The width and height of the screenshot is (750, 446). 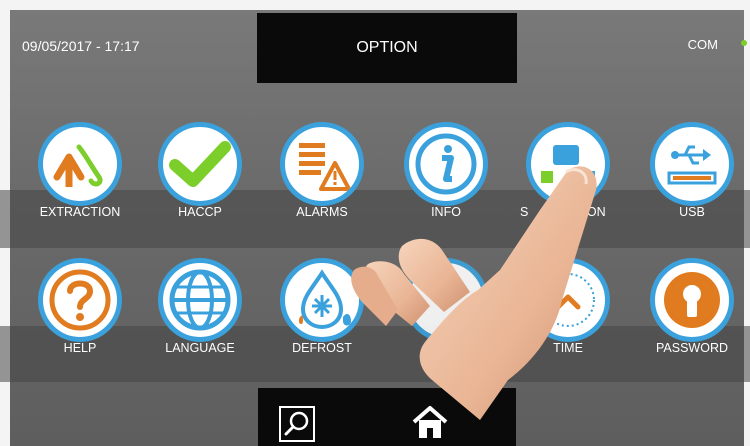 What do you see at coordinates (692, 212) in the screenshot?
I see `menu-tile-label: USB` at bounding box center [692, 212].